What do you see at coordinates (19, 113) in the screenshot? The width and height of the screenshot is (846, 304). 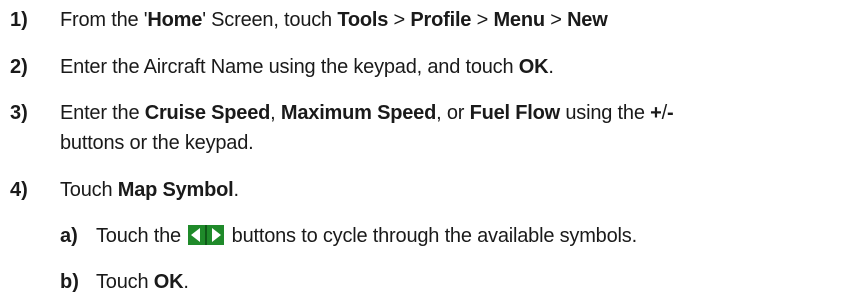 I see `step-number: 3)` at bounding box center [19, 113].